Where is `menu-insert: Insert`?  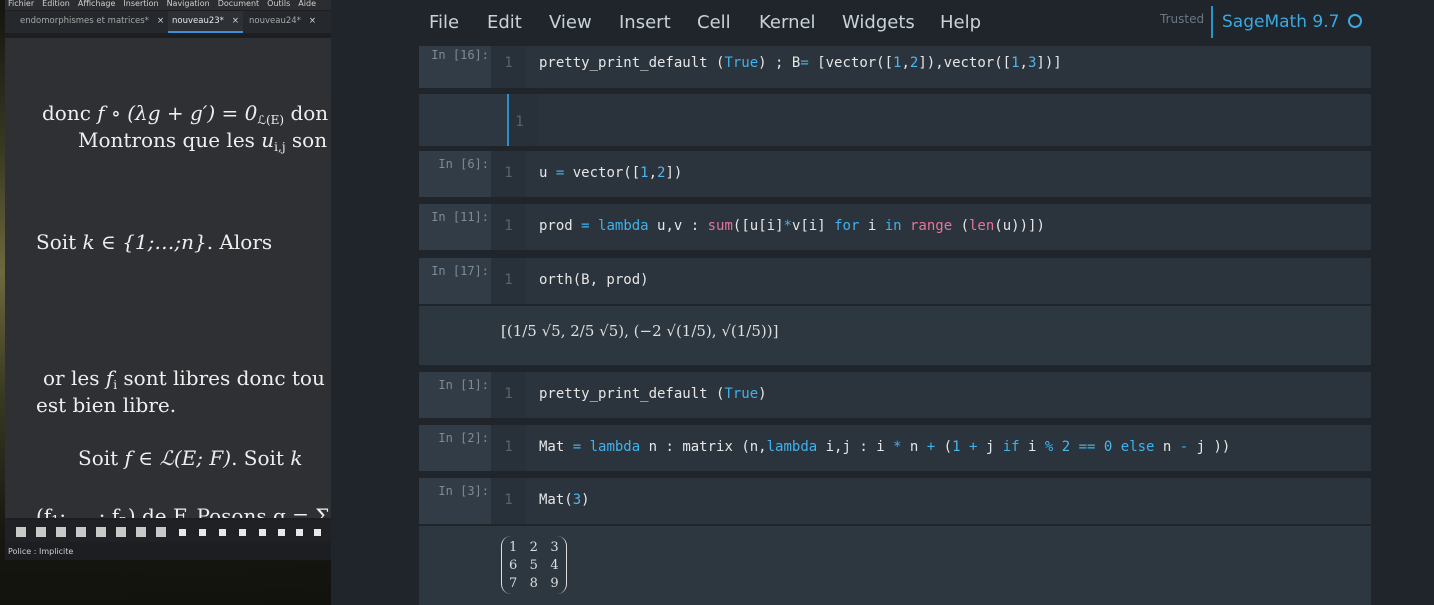 menu-insert: Insert is located at coordinates (645, 22).